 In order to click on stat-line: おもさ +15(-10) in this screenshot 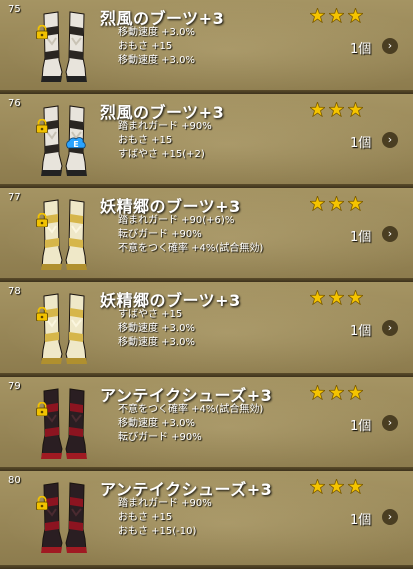, I will do `click(157, 531)`.